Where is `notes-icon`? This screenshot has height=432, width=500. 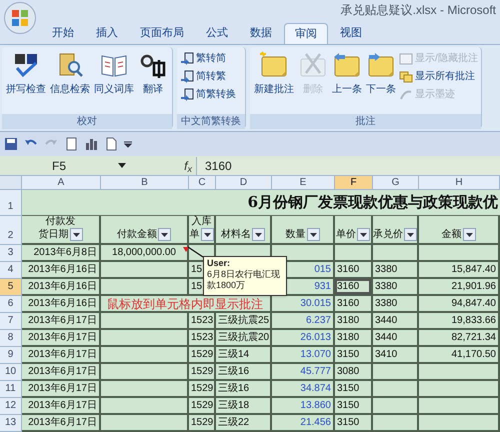 notes-icon is located at coordinates (406, 77).